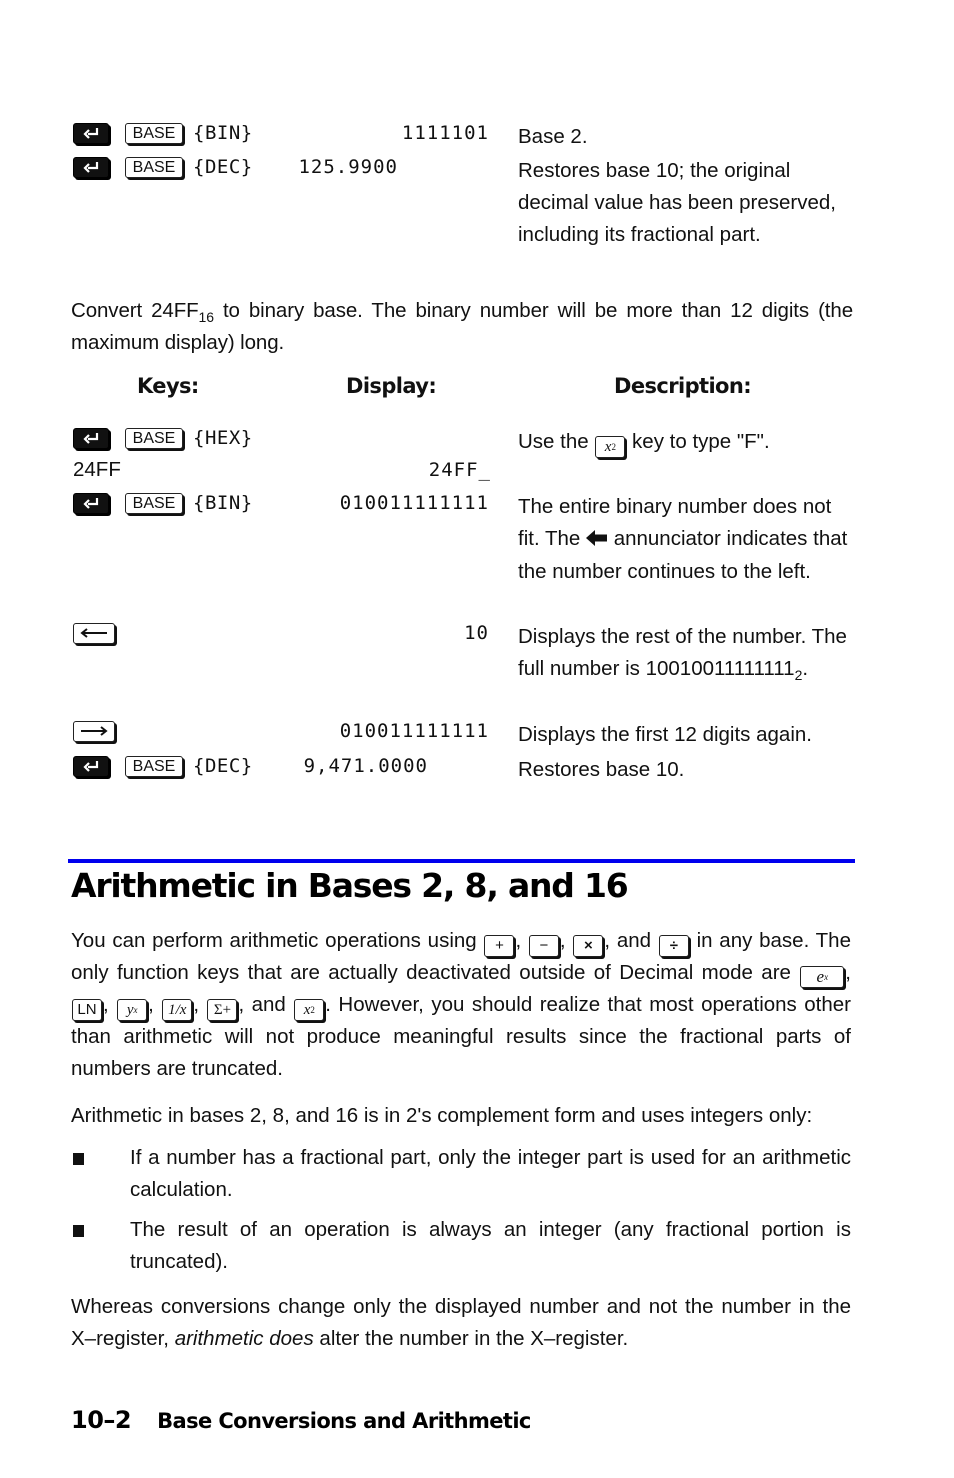  Describe the element at coordinates (350, 885) in the screenshot. I see `section-title: Arithmetic in Bases 2, 8, and 16` at that location.